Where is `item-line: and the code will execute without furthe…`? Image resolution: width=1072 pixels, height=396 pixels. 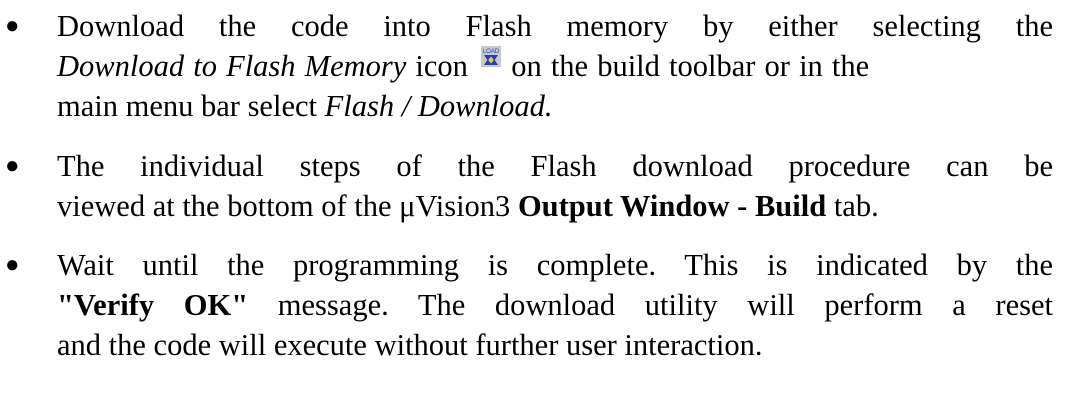 item-line: and the code will execute without furthe… is located at coordinates (555, 345).